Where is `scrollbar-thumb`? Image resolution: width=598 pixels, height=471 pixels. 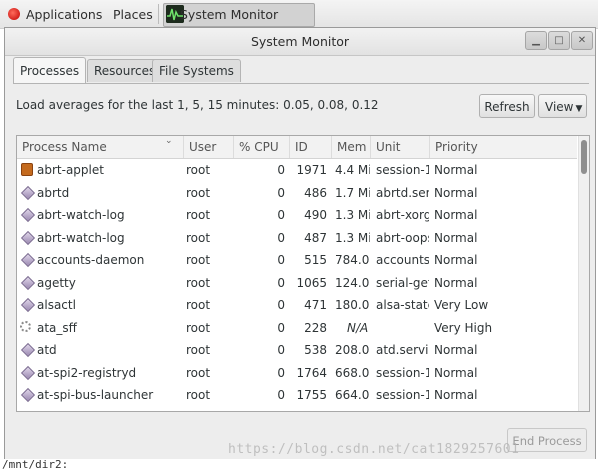
scrollbar-thumb is located at coordinates (584, 157).